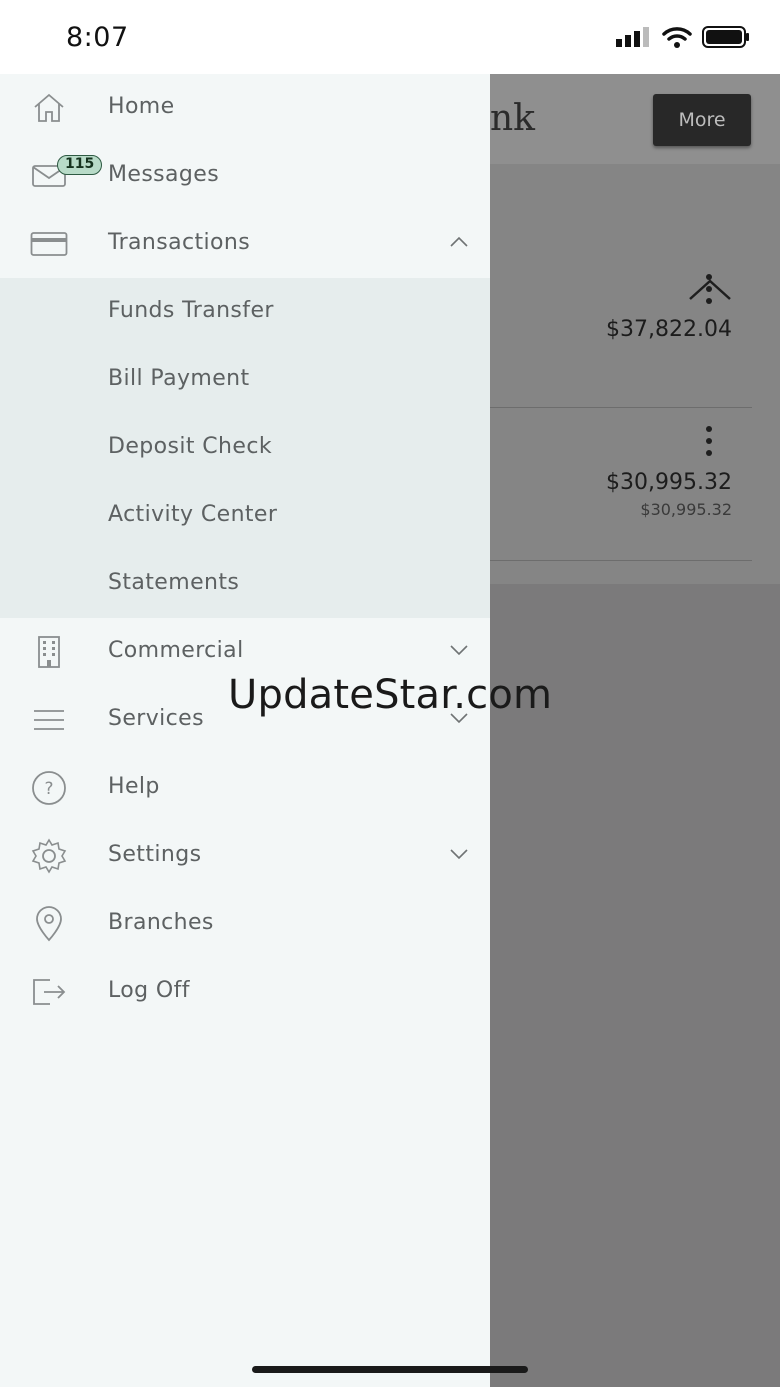 The width and height of the screenshot is (780, 1387). What do you see at coordinates (49, 924) in the screenshot?
I see `location-pin-icon` at bounding box center [49, 924].